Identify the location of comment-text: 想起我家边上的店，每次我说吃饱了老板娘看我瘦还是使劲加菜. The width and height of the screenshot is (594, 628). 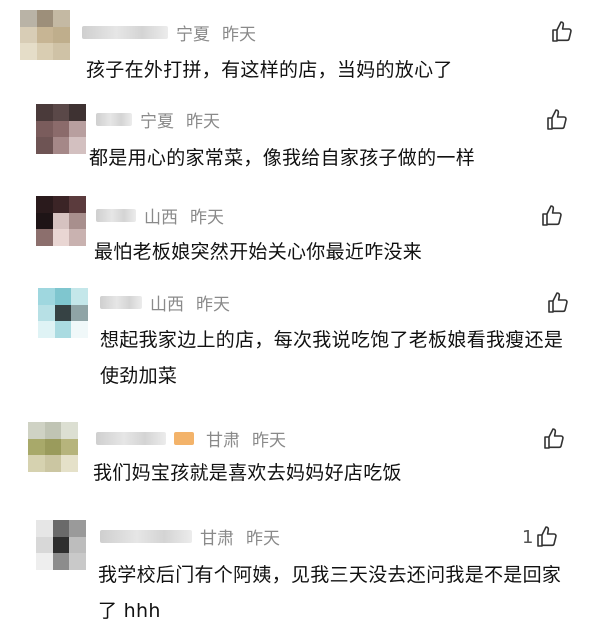
(332, 358).